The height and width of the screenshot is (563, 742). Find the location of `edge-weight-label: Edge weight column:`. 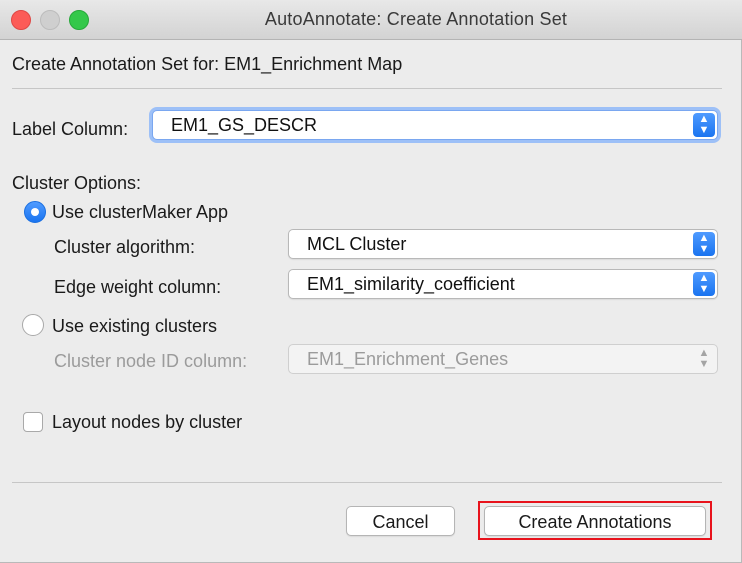

edge-weight-label: Edge weight column: is located at coordinates (138, 287).